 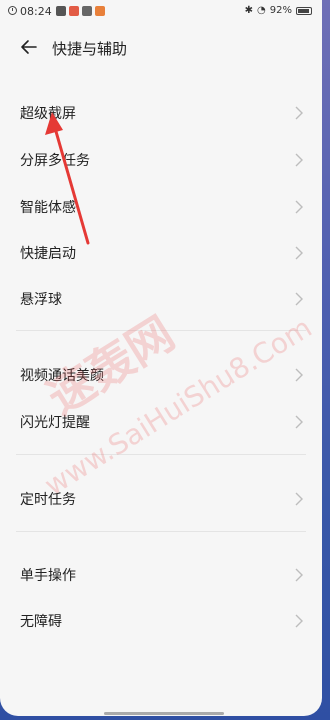 What do you see at coordinates (55, 423) in the screenshot?
I see `settings-item-label: 闪光灯提醒` at bounding box center [55, 423].